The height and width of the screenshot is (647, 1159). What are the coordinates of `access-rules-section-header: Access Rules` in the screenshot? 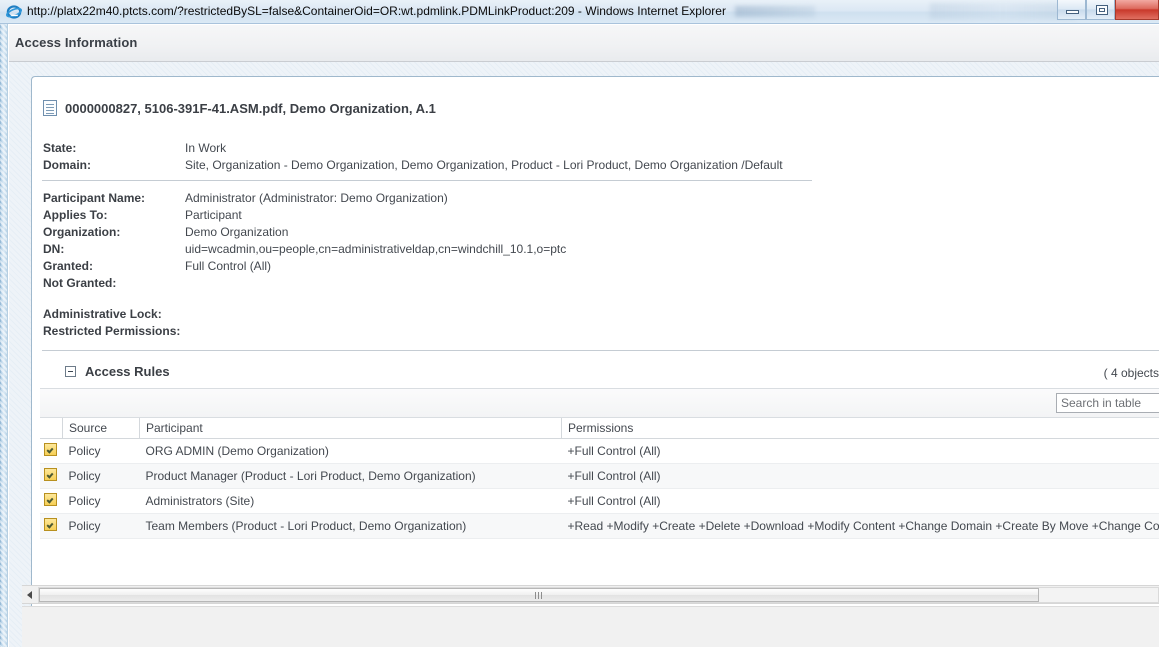 It's located at (117, 371).